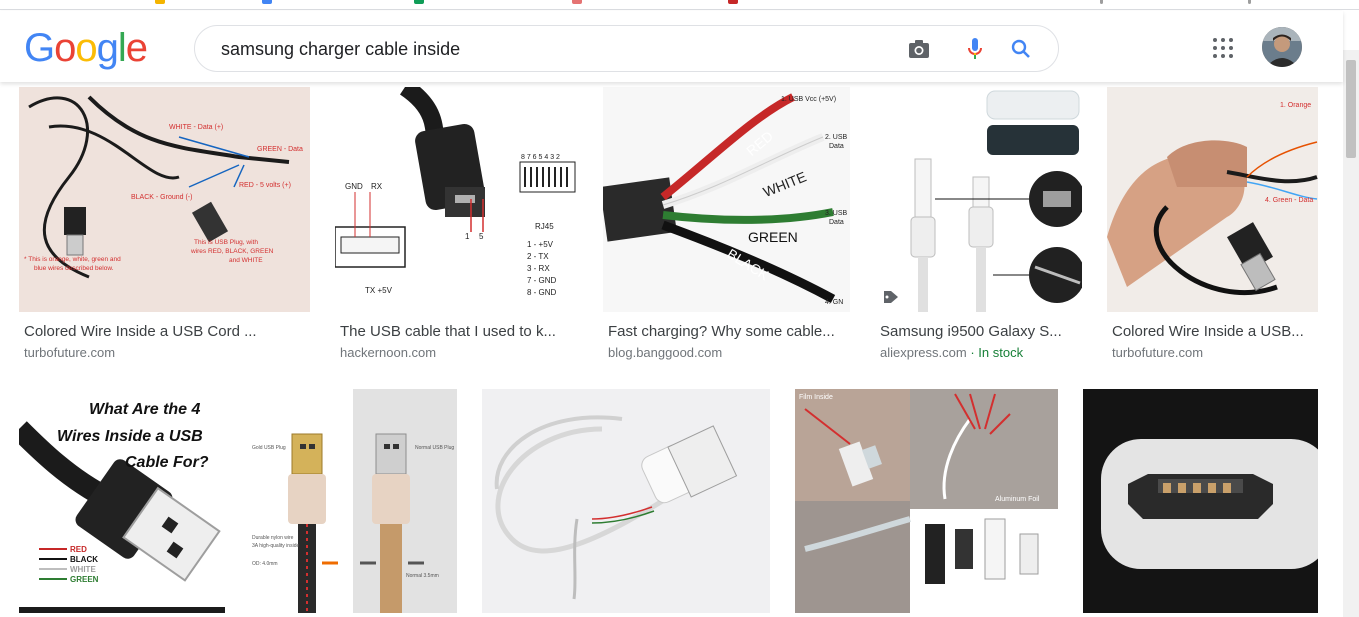 This screenshot has width=1359, height=617. What do you see at coordinates (975, 49) in the screenshot?
I see `microphone-icon` at bounding box center [975, 49].